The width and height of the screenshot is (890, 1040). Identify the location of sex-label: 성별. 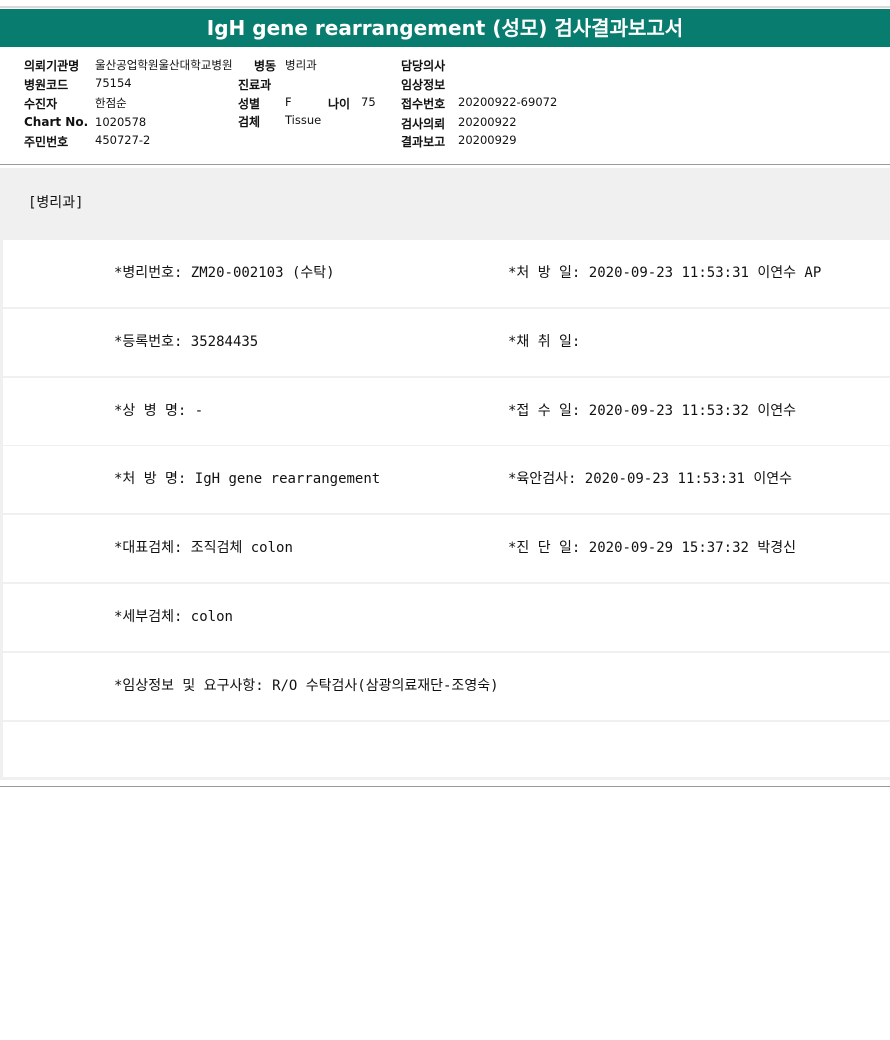
(249, 104).